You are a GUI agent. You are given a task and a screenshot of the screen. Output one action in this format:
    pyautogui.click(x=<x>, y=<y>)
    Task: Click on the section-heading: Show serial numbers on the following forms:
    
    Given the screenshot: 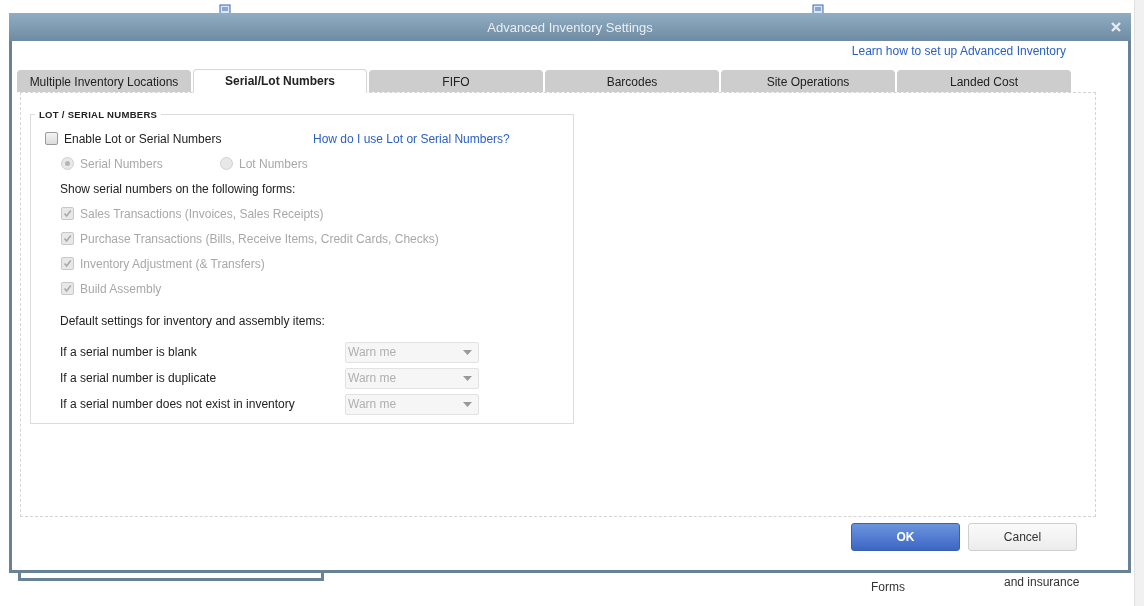 What is the action you would take?
    pyautogui.click(x=178, y=188)
    